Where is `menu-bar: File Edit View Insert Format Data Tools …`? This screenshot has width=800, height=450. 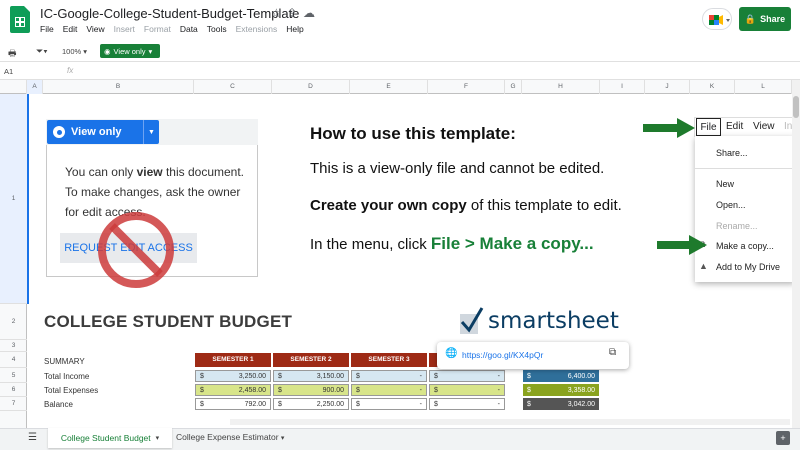
menu-bar: File Edit View Insert Format Data Tools … is located at coordinates (172, 29).